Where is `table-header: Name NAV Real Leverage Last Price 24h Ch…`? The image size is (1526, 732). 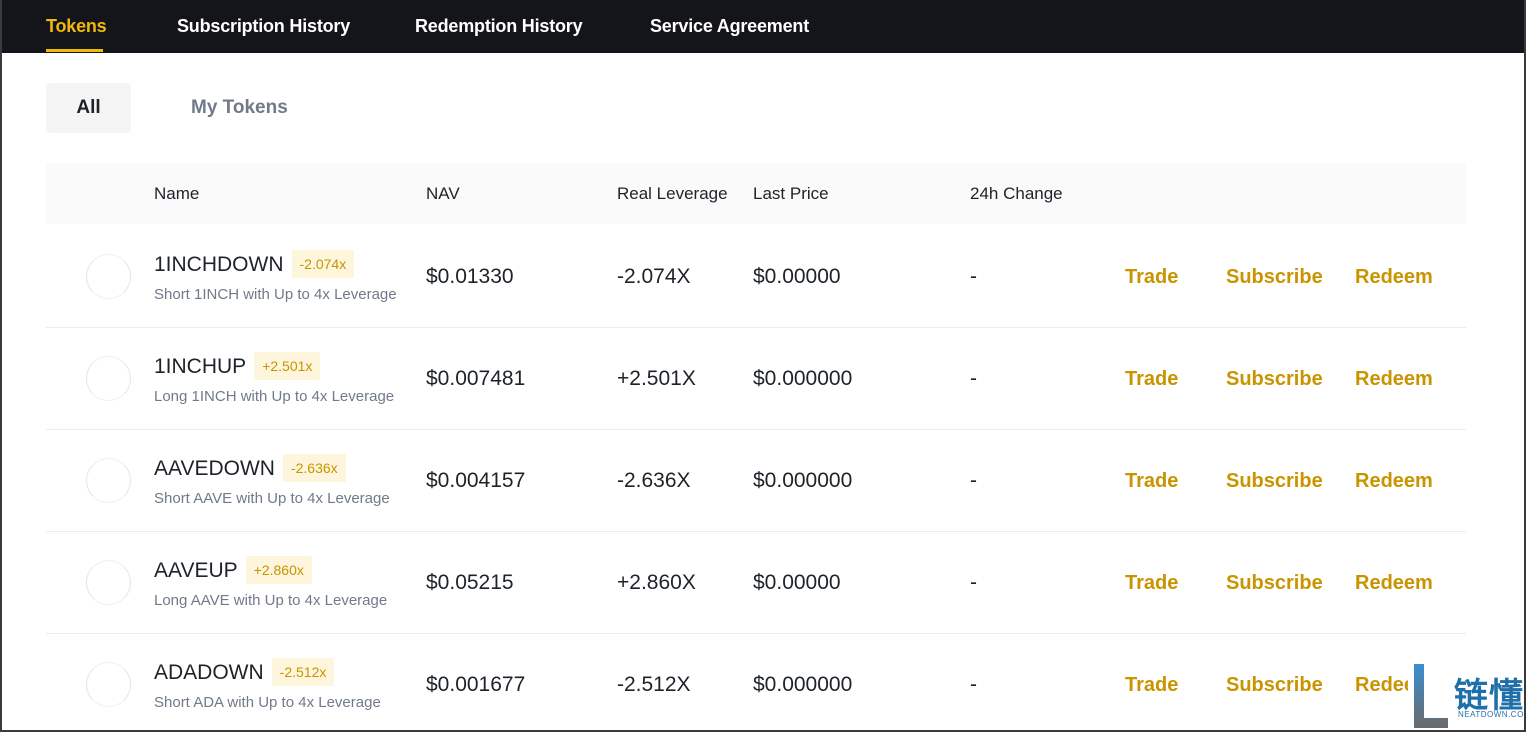
table-header: Name NAV Real Leverage Last Price 24h Ch… is located at coordinates (756, 193).